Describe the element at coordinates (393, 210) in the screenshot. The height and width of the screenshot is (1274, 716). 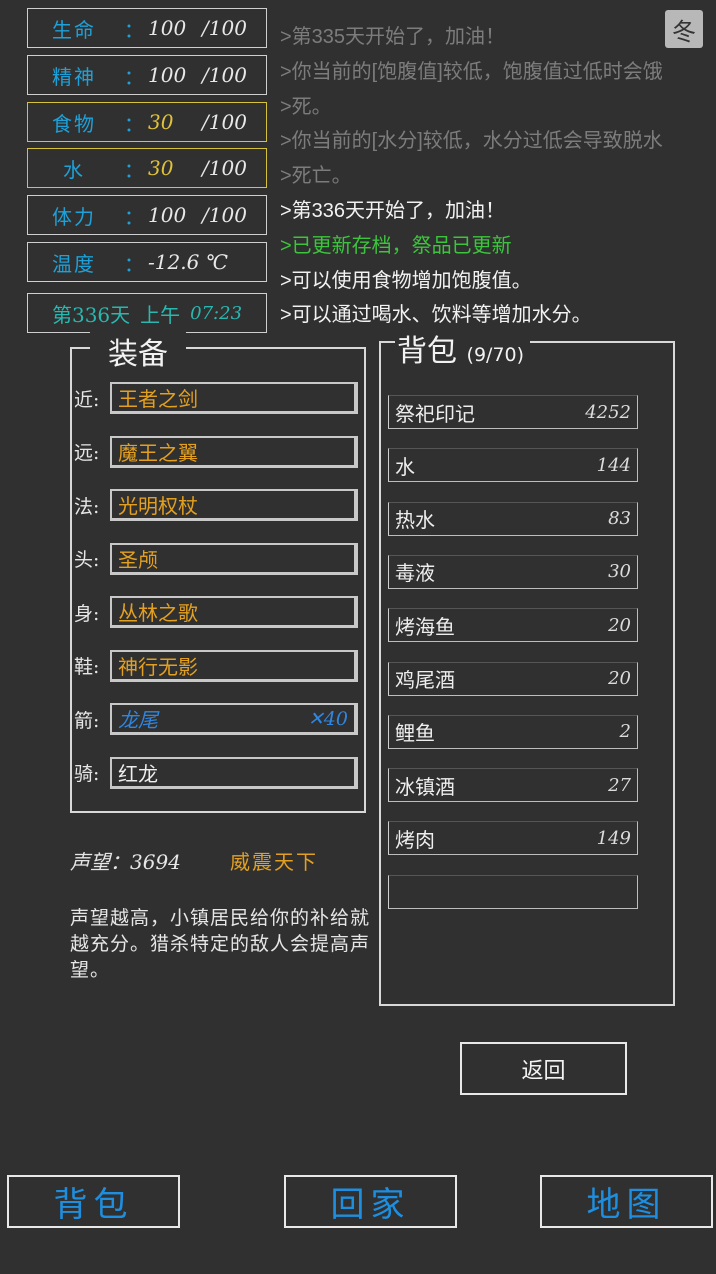
I see `log-line: >第336天开始了，加油！` at that location.